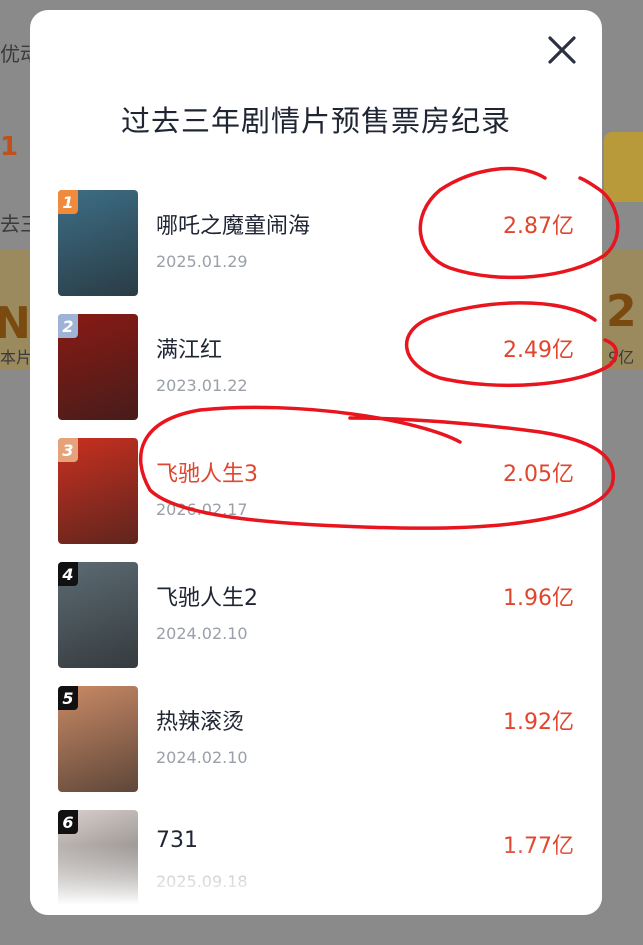 This screenshot has width=643, height=945. What do you see at coordinates (202, 509) in the screenshot?
I see `release-date: 2026.02.17` at bounding box center [202, 509].